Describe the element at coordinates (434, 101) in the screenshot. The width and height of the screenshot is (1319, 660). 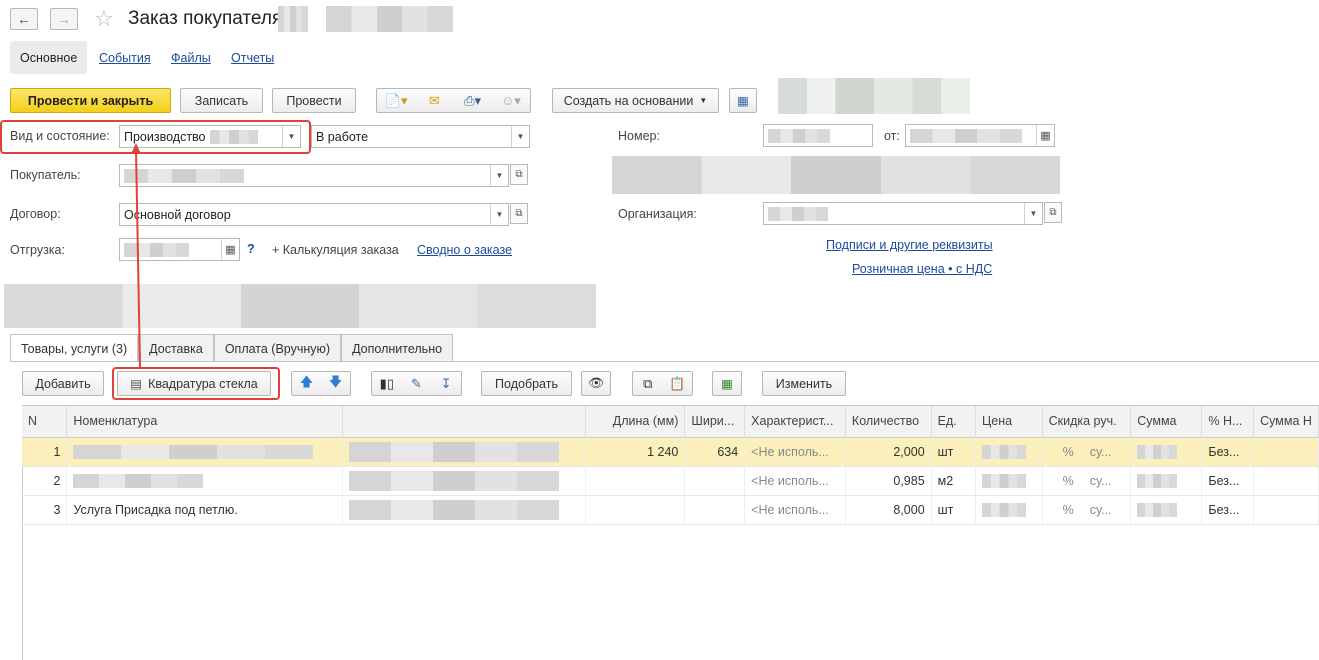
I see `mail-icon: ✉` at that location.